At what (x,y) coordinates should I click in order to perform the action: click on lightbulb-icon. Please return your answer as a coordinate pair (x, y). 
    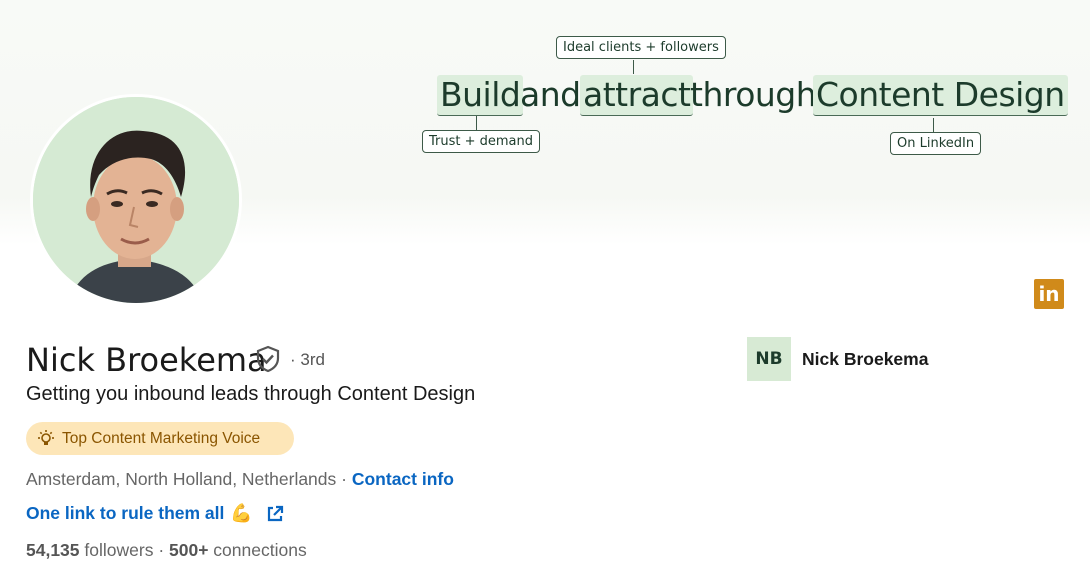
    Looking at the image, I should click on (46, 437).